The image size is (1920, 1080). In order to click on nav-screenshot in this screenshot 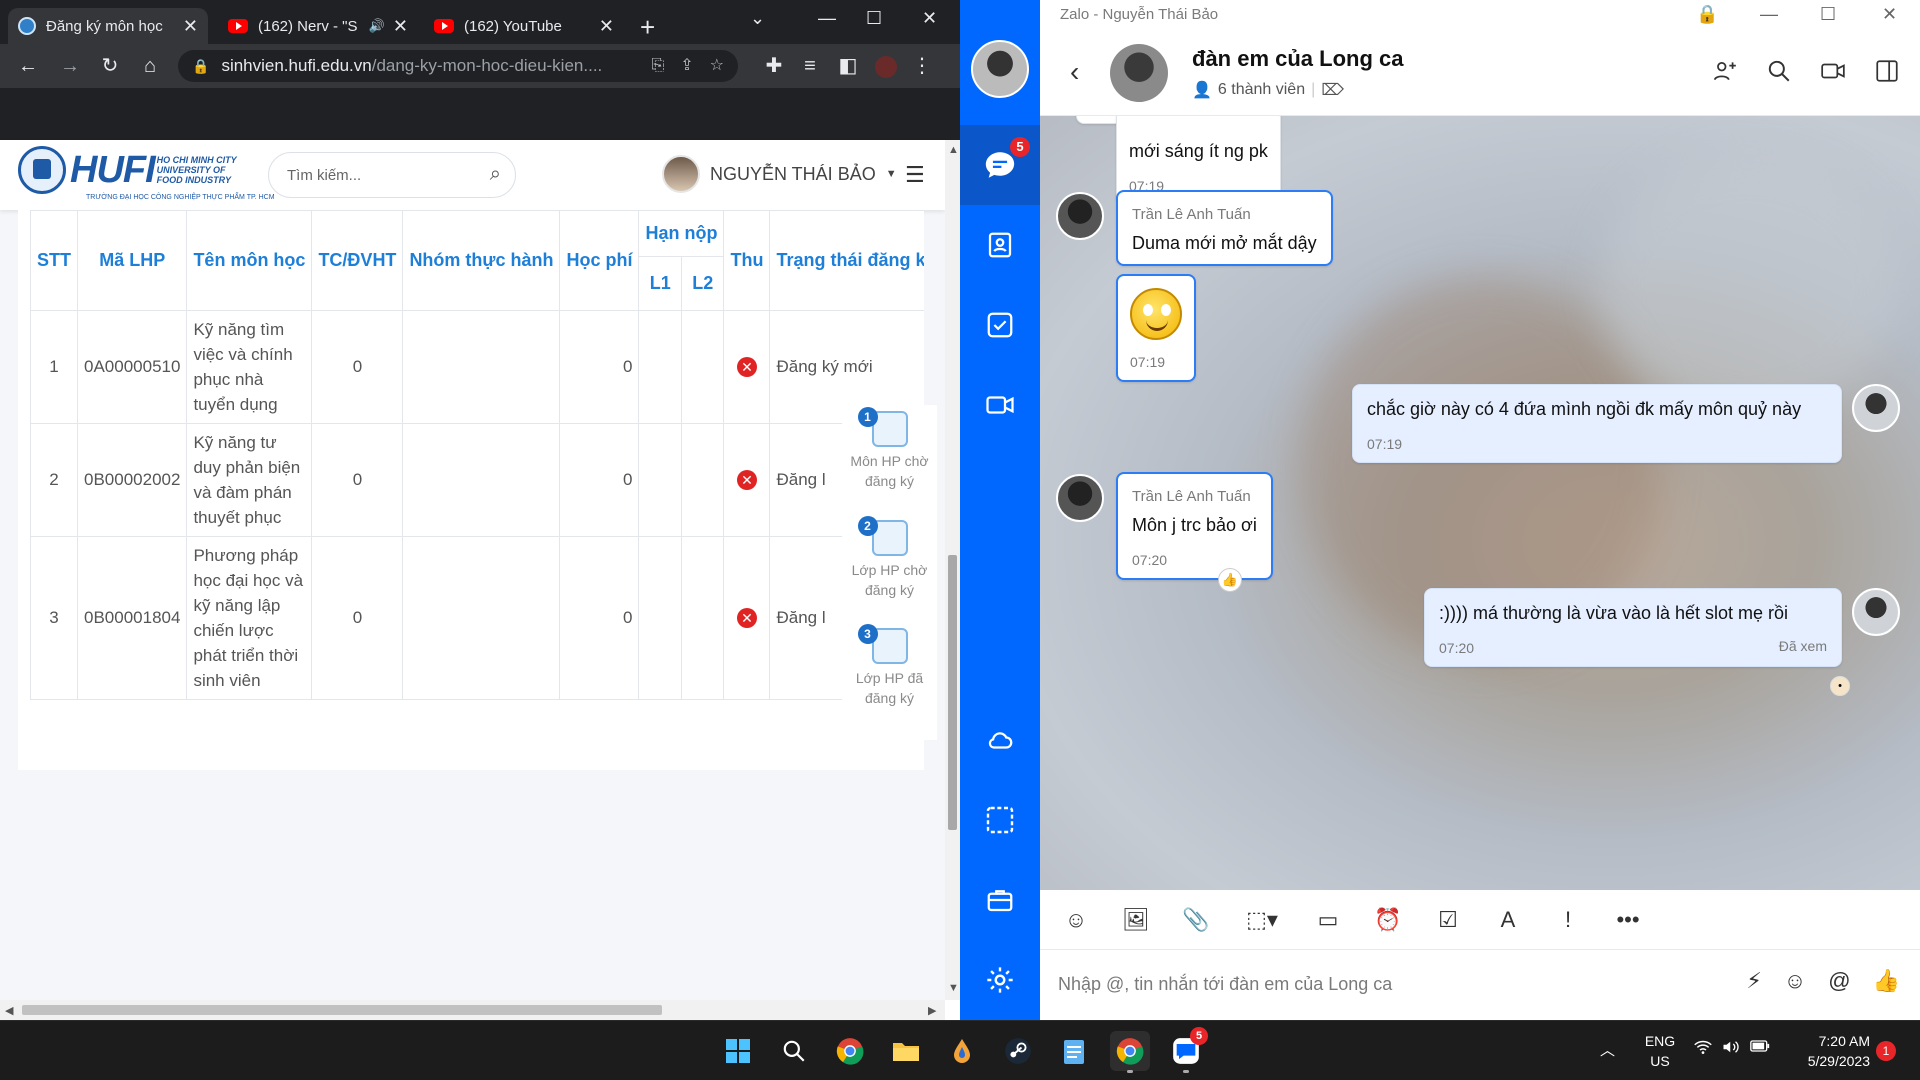, I will do `click(1000, 820)`.